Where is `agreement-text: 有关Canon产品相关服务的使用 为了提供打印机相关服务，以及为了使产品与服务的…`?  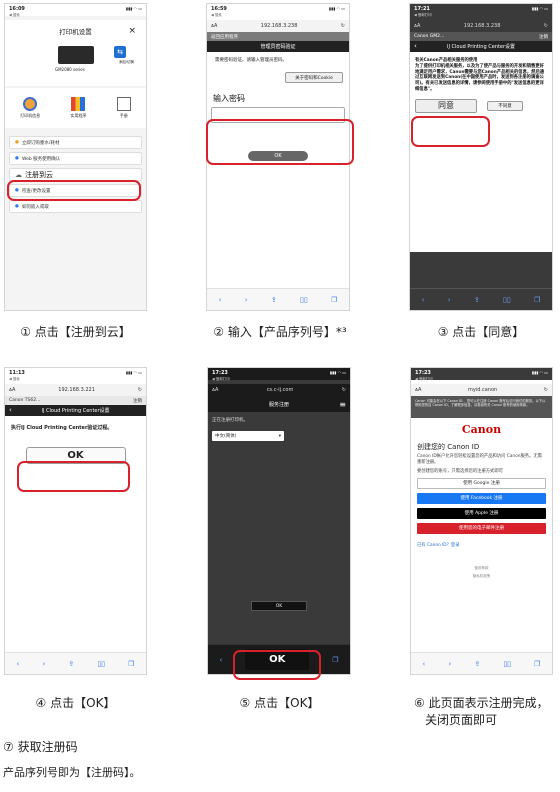 agreement-text: 有关Canon产品相关服务的使用 为了提供打印机相关服务，以及为了使产品与服务的… is located at coordinates (480, 75).